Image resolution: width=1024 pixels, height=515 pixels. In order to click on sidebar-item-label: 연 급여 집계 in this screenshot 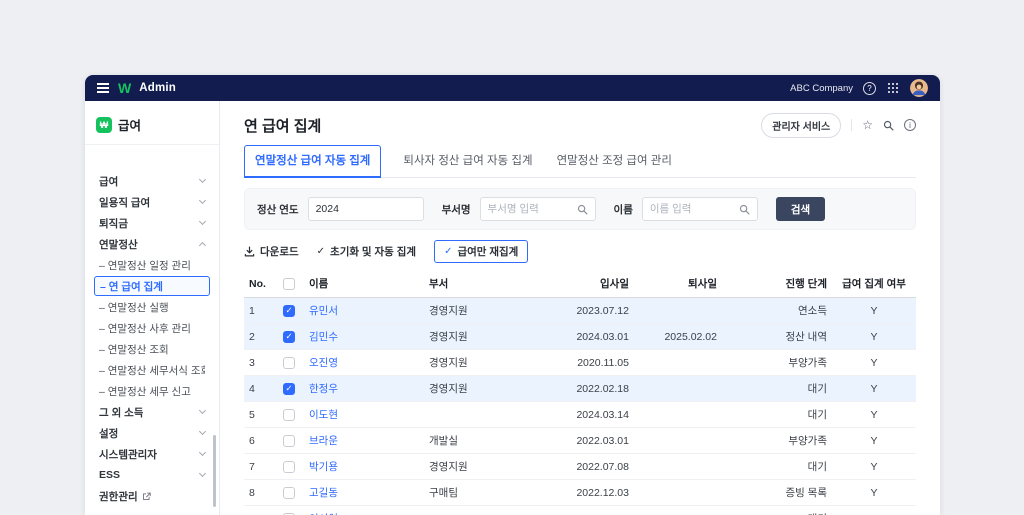, I will do `click(131, 286)`.